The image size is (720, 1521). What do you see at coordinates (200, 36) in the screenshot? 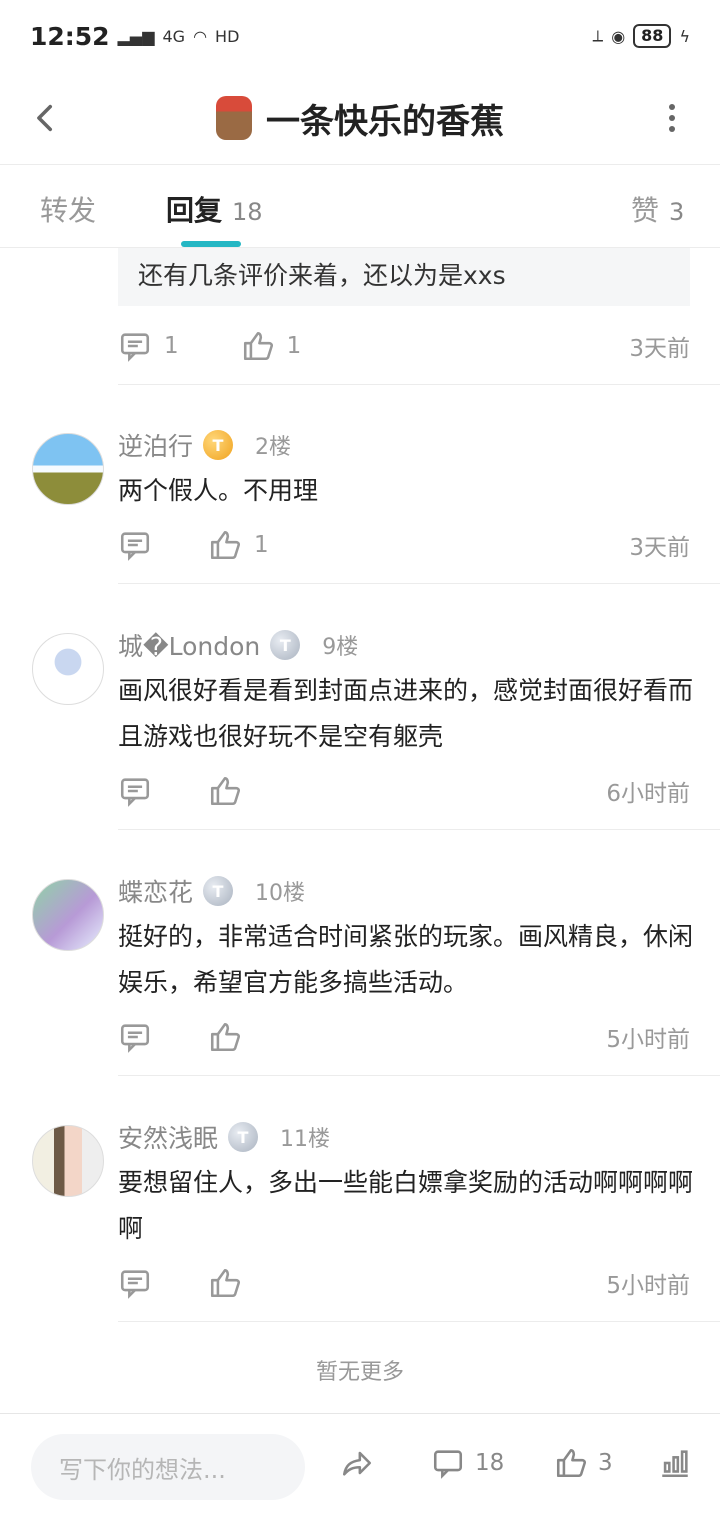
I see `wifi-icon: ◠` at bounding box center [200, 36].